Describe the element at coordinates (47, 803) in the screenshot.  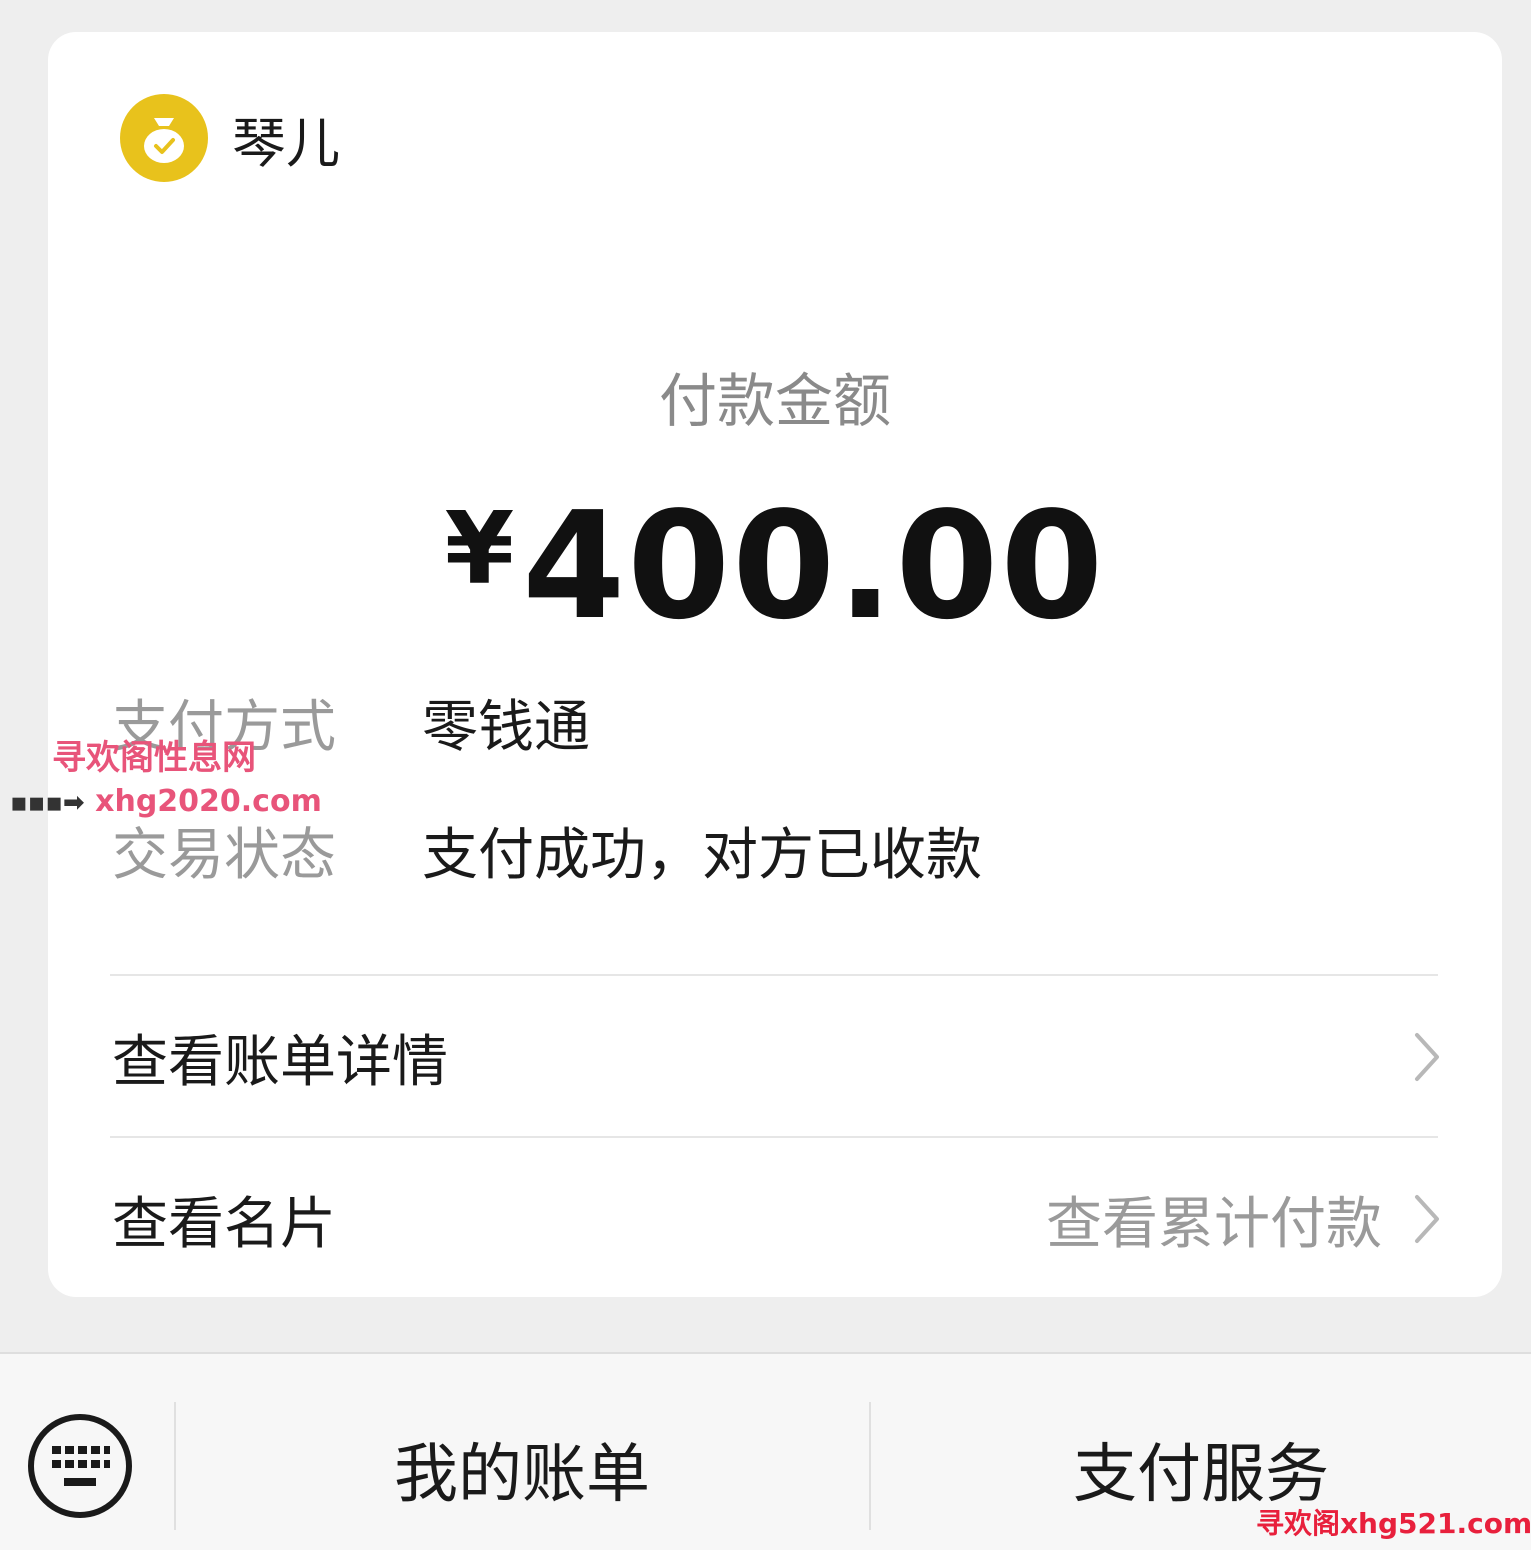
I see `arrow-icon: ▪▪▪➡` at that location.